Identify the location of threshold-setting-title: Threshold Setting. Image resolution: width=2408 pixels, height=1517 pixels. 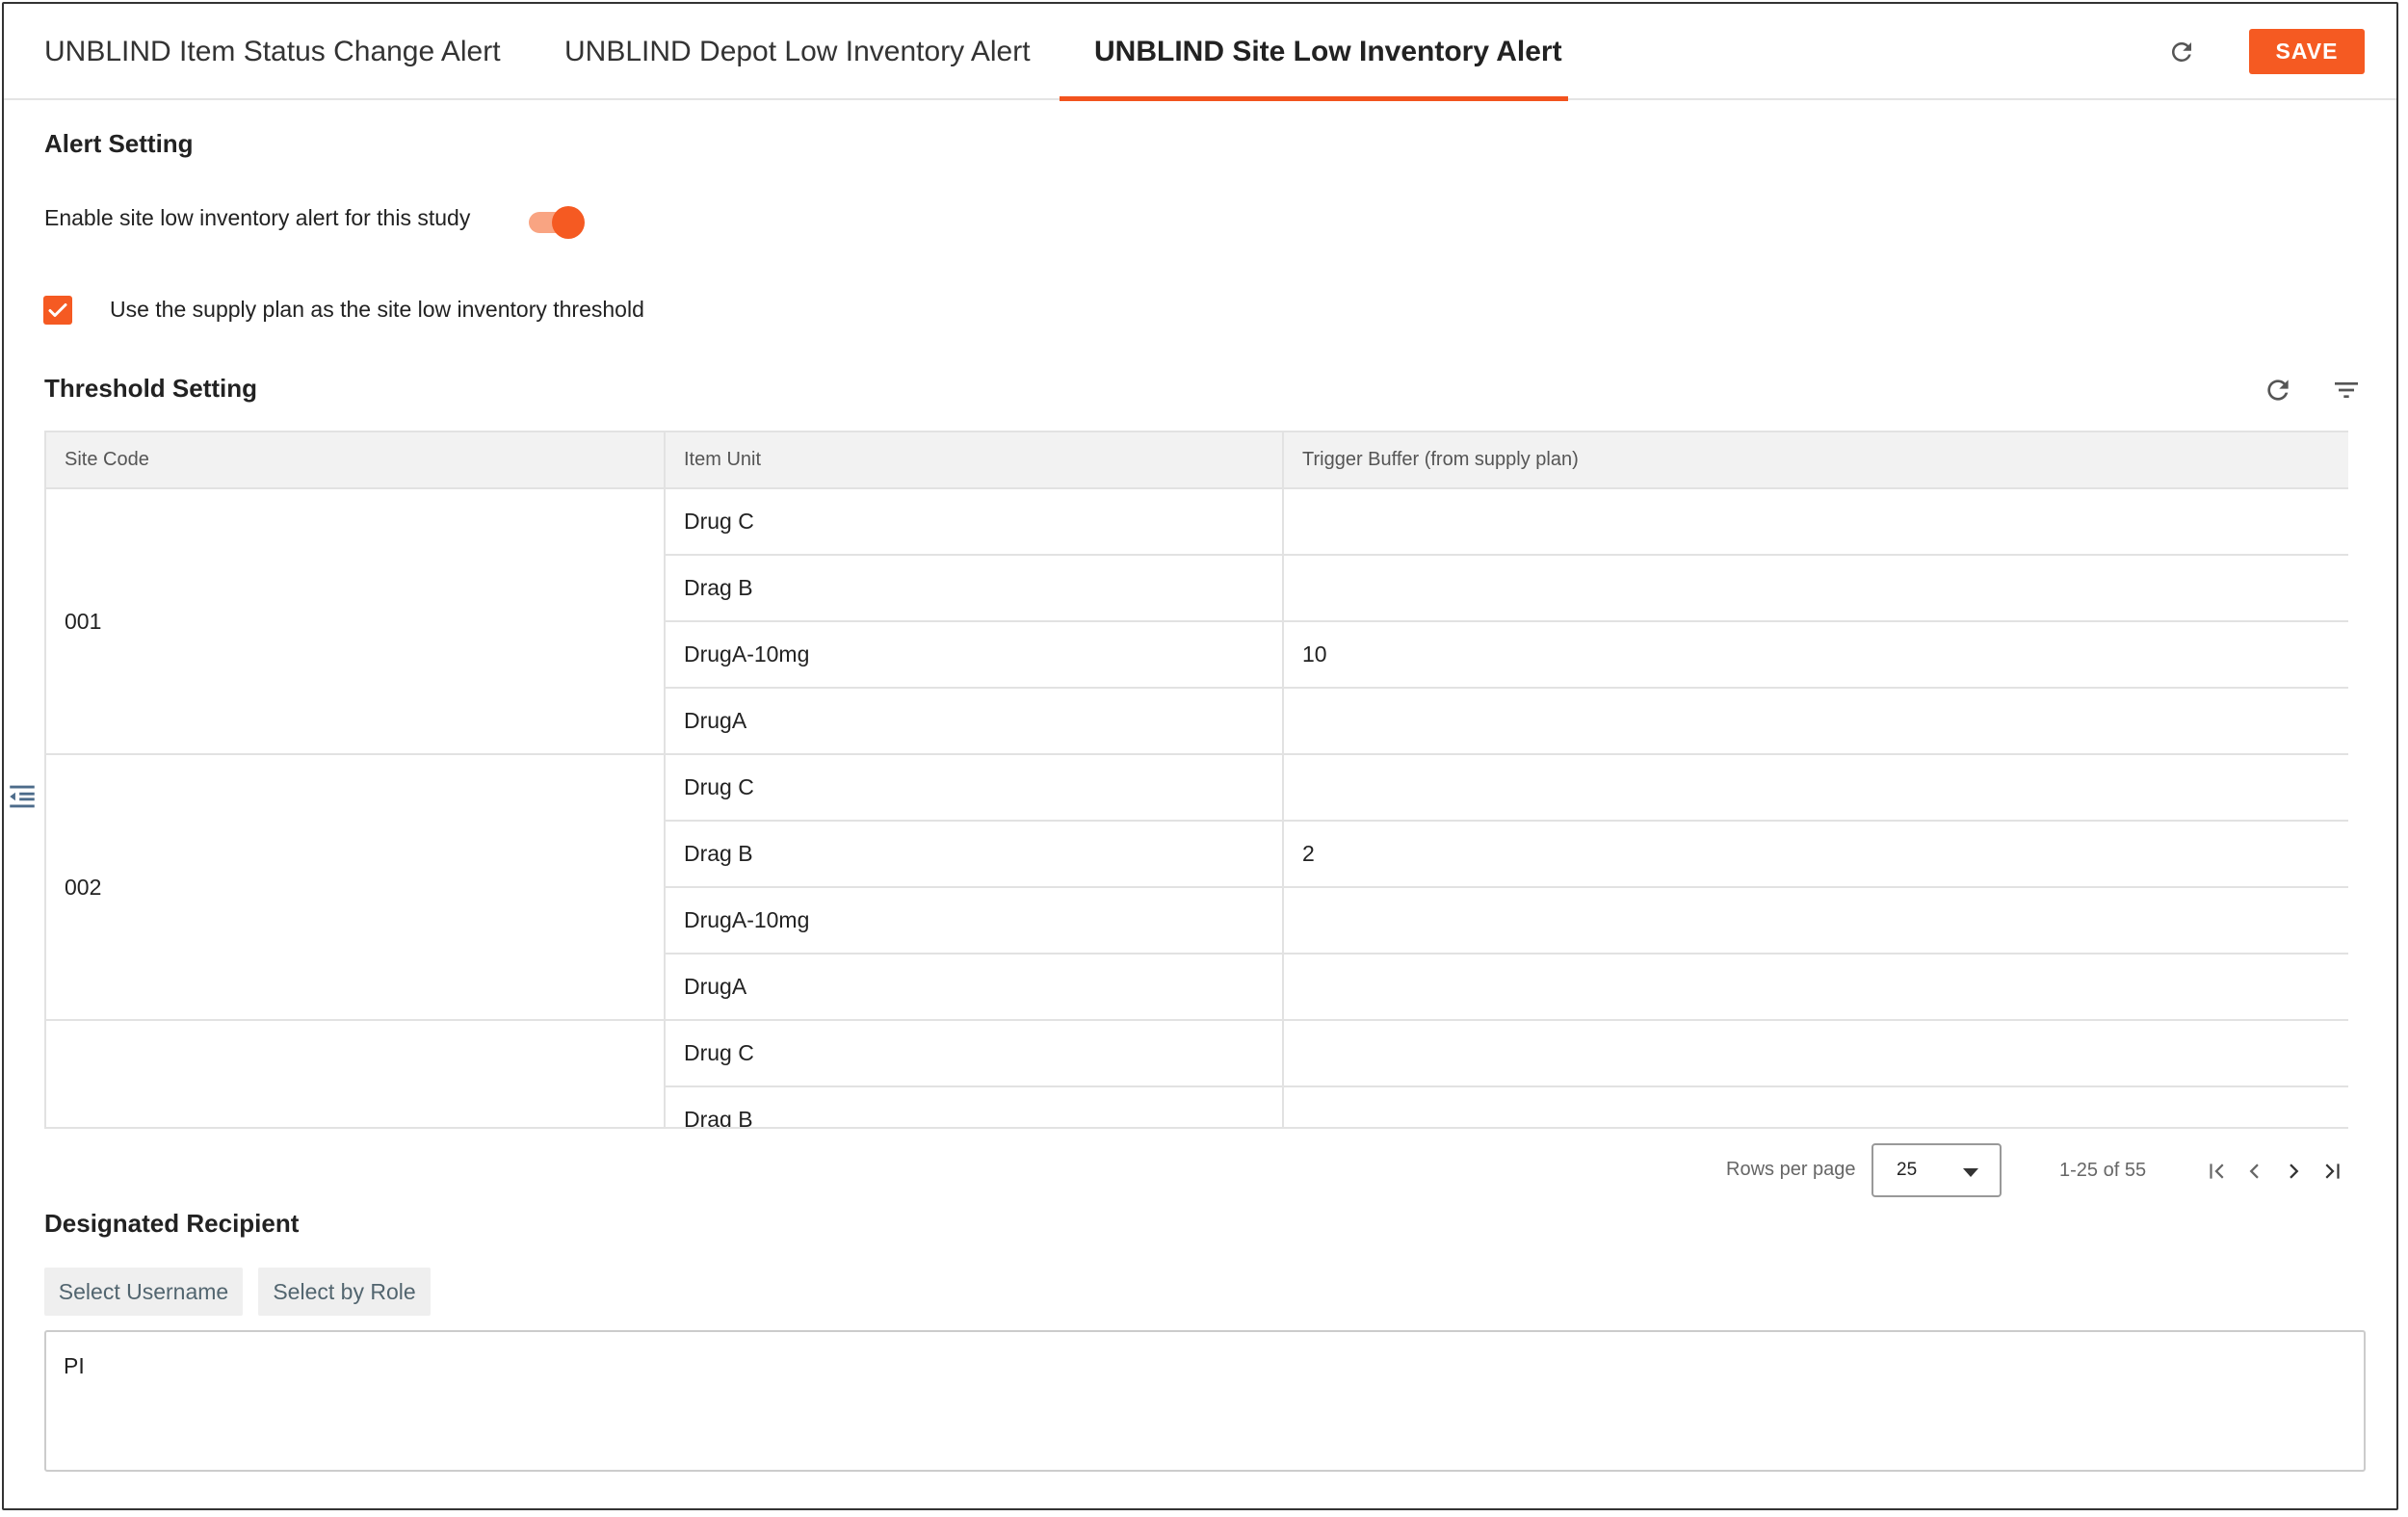
(150, 388).